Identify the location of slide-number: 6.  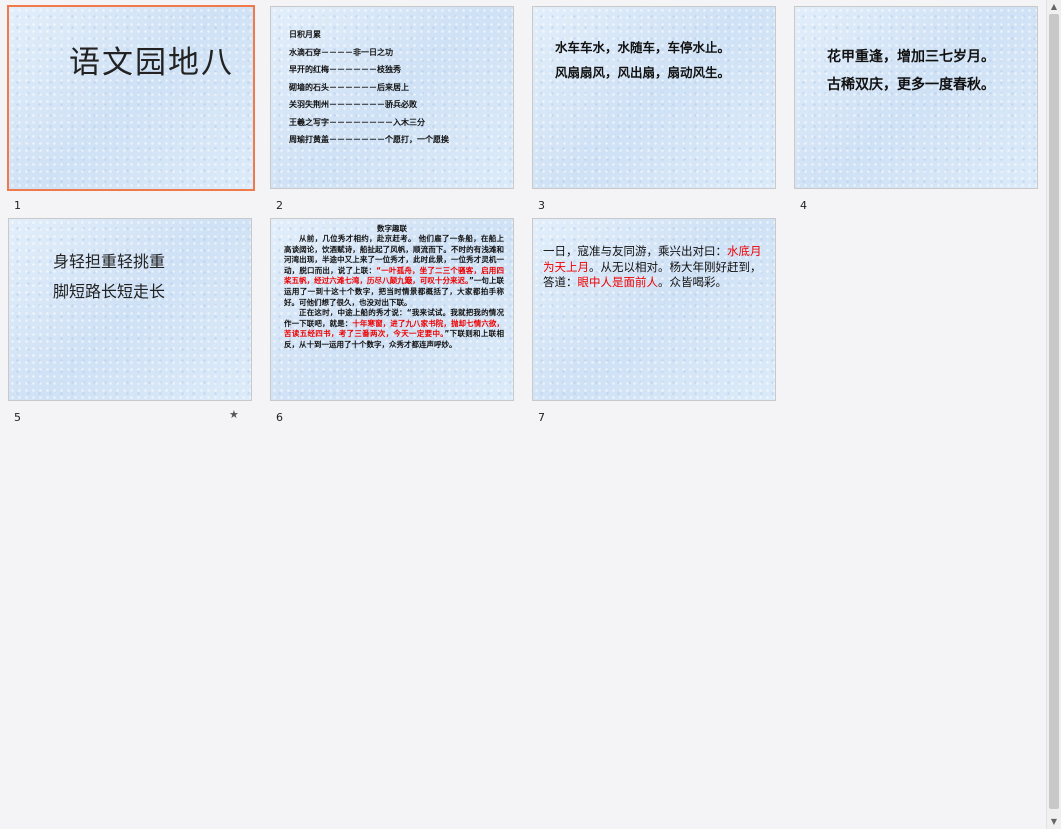
(279, 417).